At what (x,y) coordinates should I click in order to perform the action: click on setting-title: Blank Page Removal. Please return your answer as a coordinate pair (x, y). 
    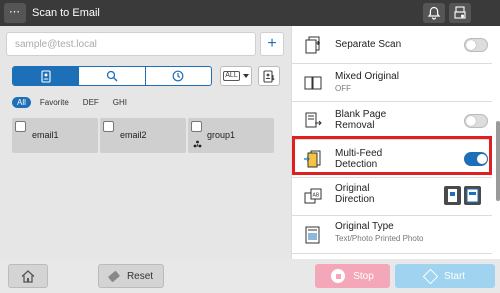
    Looking at the image, I should click on (361, 120).